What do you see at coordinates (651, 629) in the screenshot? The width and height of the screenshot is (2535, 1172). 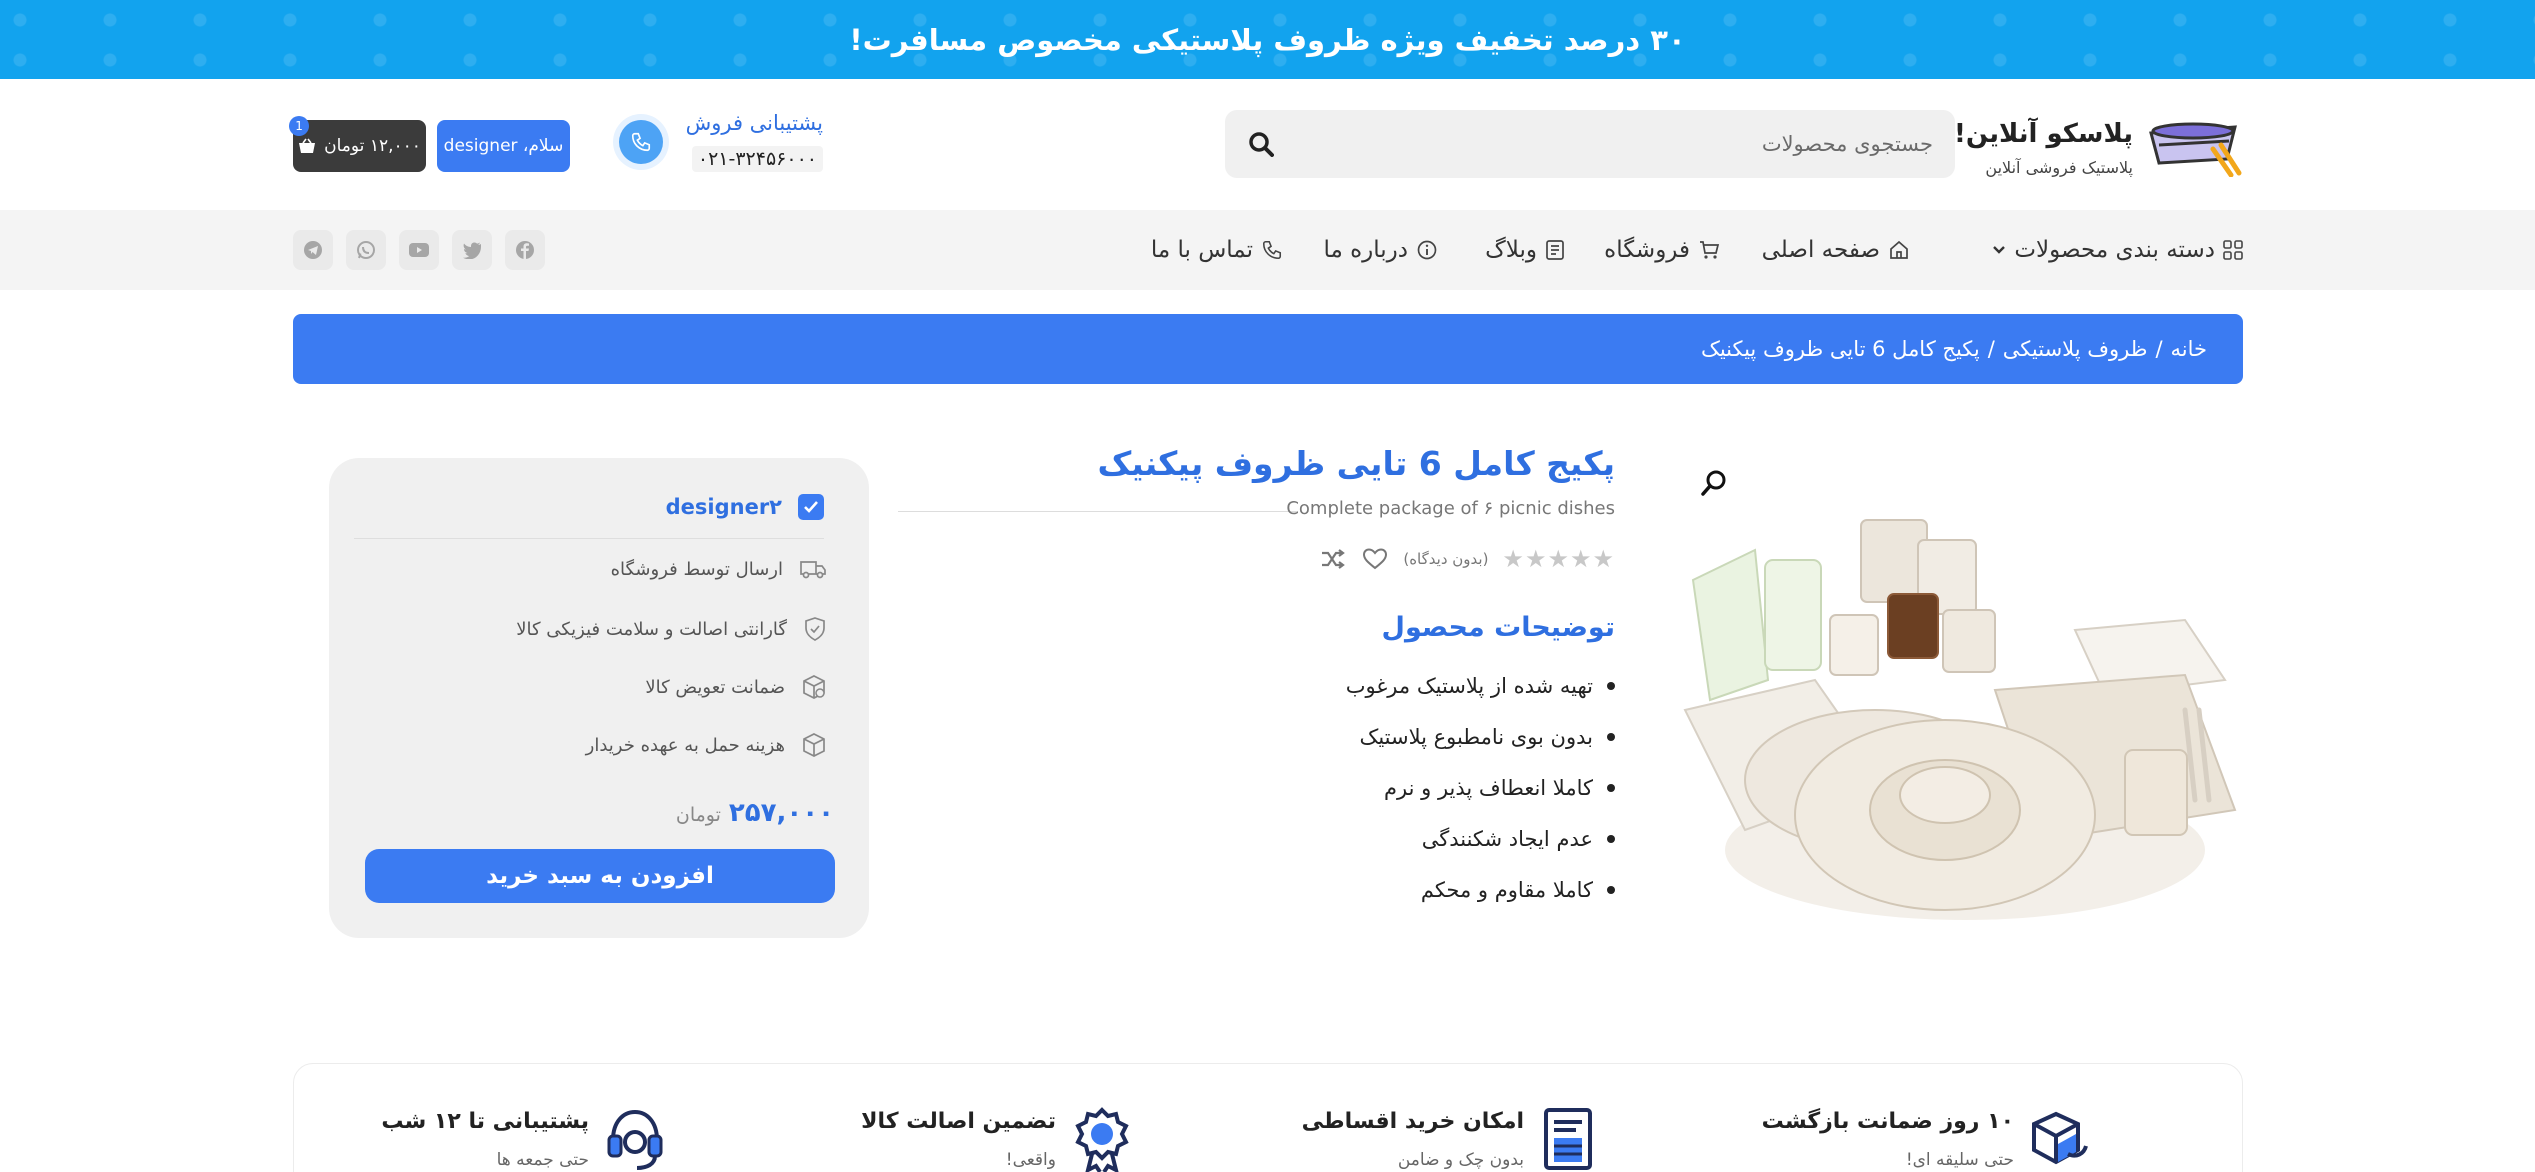 I see `feature-warranty-text: گارانتی اصالت و سلامت فیزیکی کالا` at bounding box center [651, 629].